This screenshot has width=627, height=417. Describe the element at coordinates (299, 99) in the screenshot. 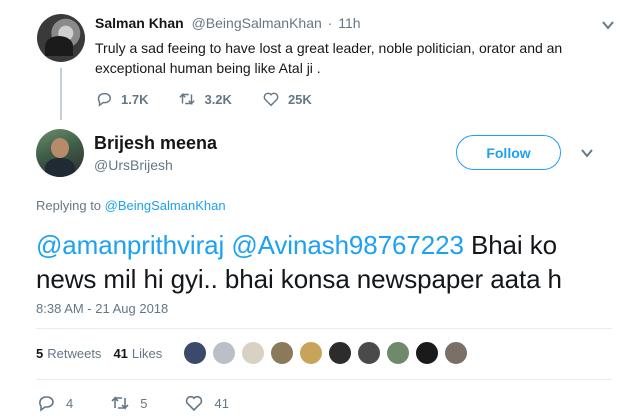

I see `parent-like-count: 25K` at that location.